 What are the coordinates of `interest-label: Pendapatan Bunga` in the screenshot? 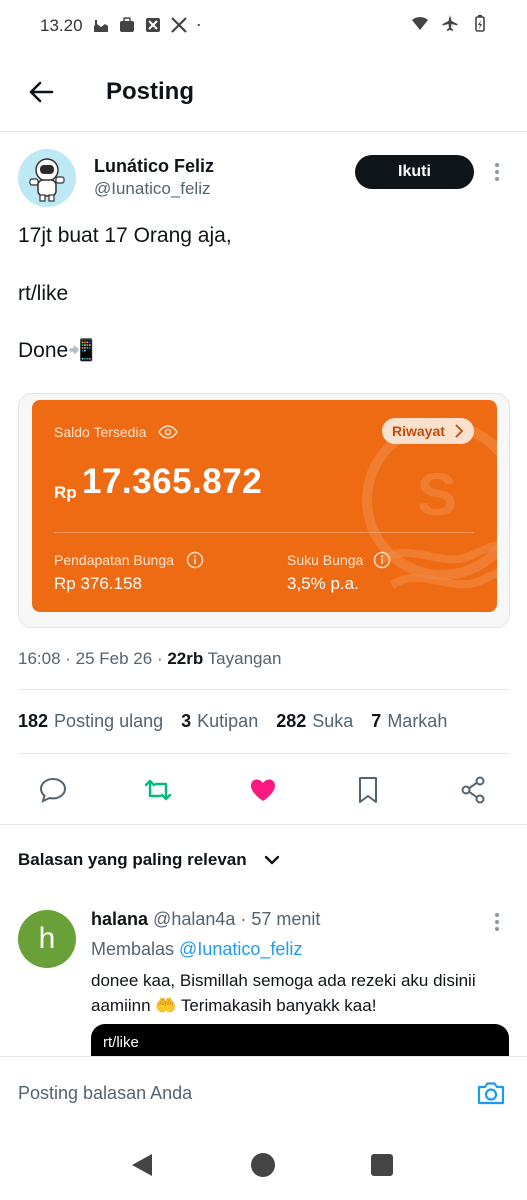 It's located at (114, 560).